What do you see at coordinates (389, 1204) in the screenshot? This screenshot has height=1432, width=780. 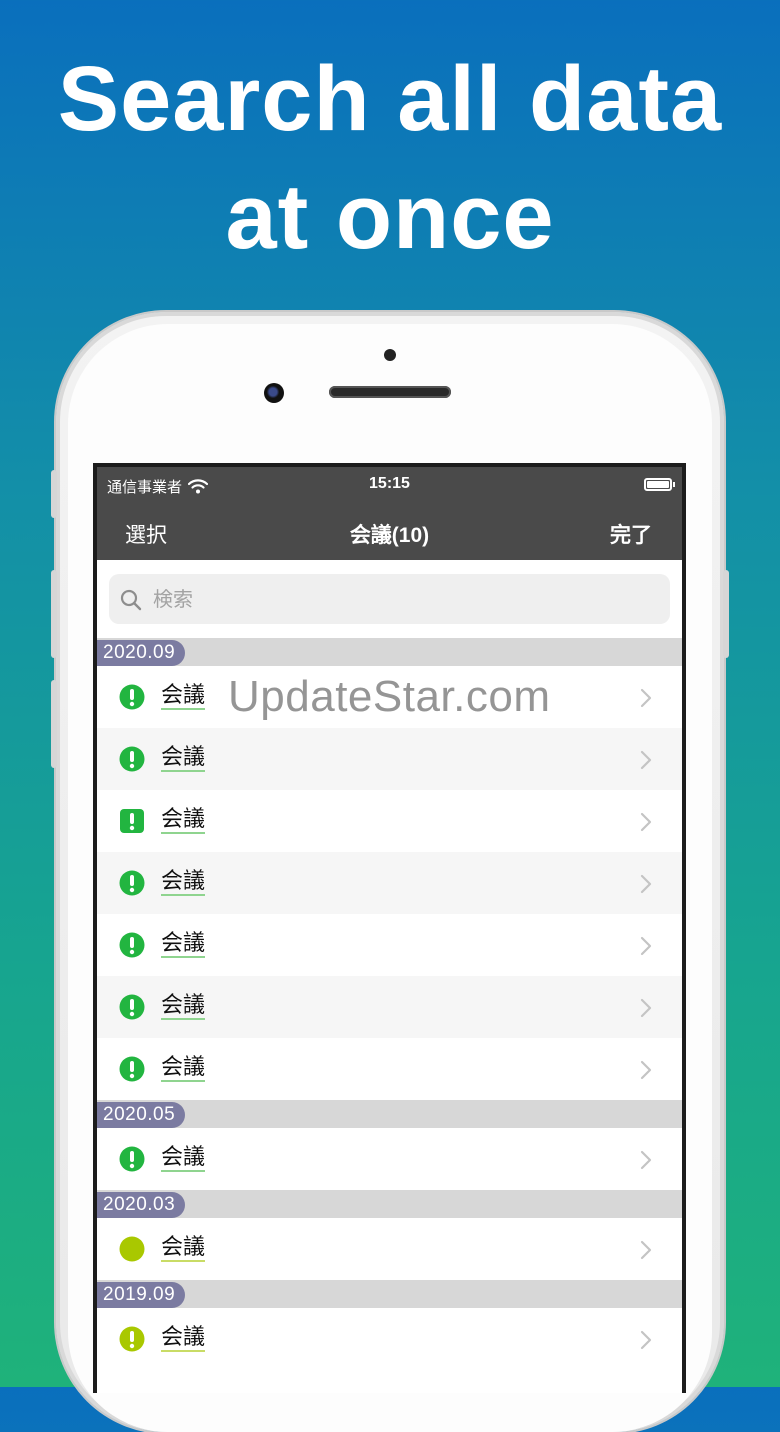 I see `section-header: 2020.03` at bounding box center [389, 1204].